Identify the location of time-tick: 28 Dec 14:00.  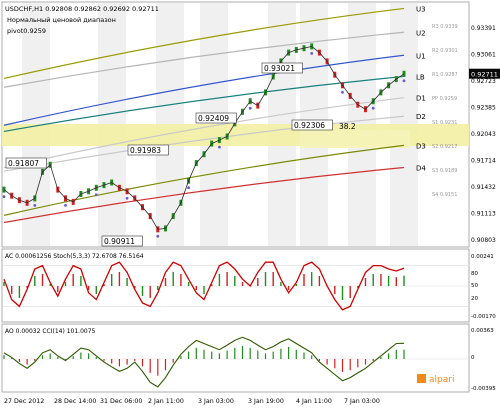
(75, 401).